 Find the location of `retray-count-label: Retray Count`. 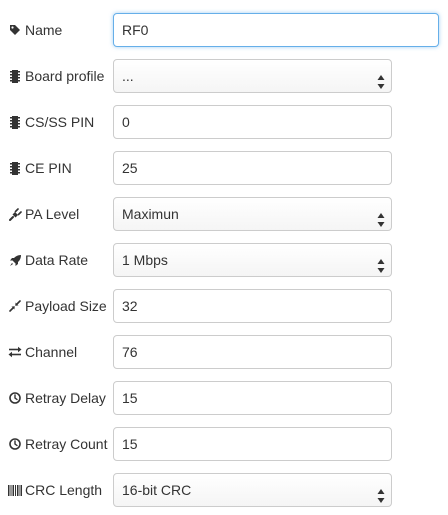

retray-count-label: Retray Count is located at coordinates (57, 444).